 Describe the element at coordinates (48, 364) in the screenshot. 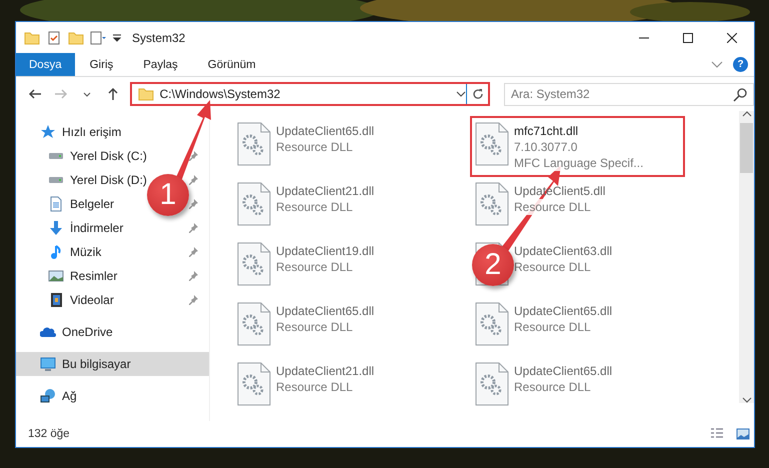

I see `monitor-icon` at that location.